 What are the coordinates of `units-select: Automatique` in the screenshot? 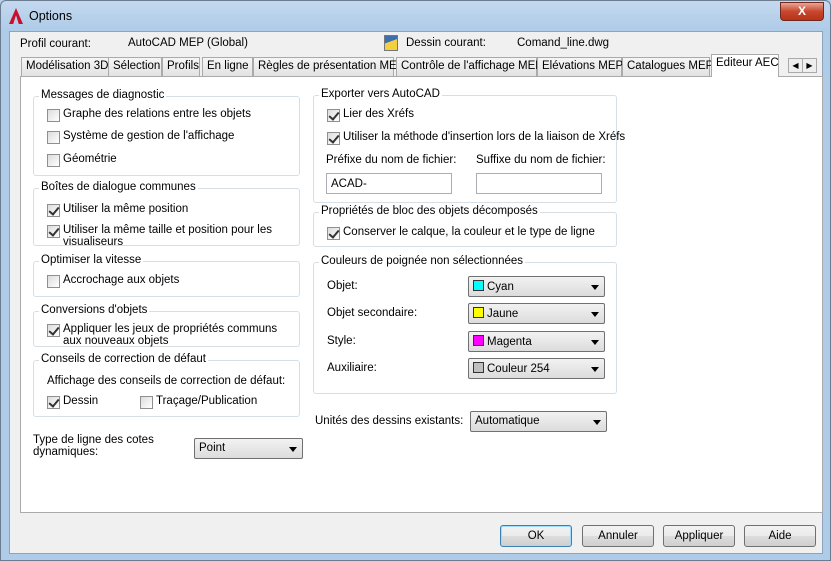 It's located at (538, 421).